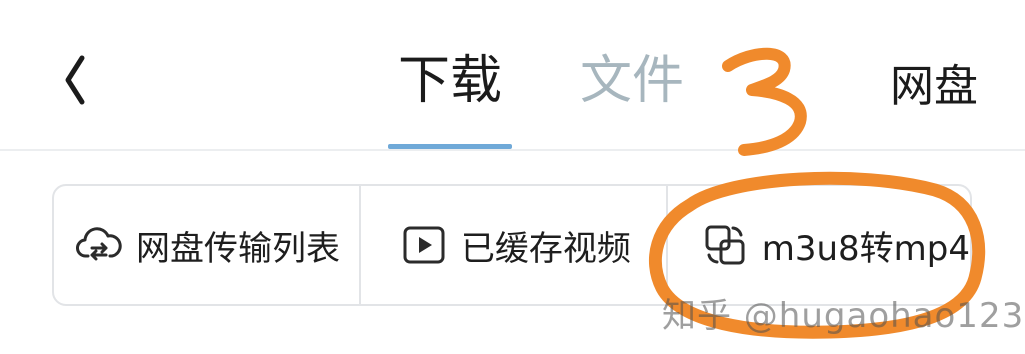  What do you see at coordinates (843, 316) in the screenshot?
I see `watermark: 知乎 @hugaohao123` at bounding box center [843, 316].